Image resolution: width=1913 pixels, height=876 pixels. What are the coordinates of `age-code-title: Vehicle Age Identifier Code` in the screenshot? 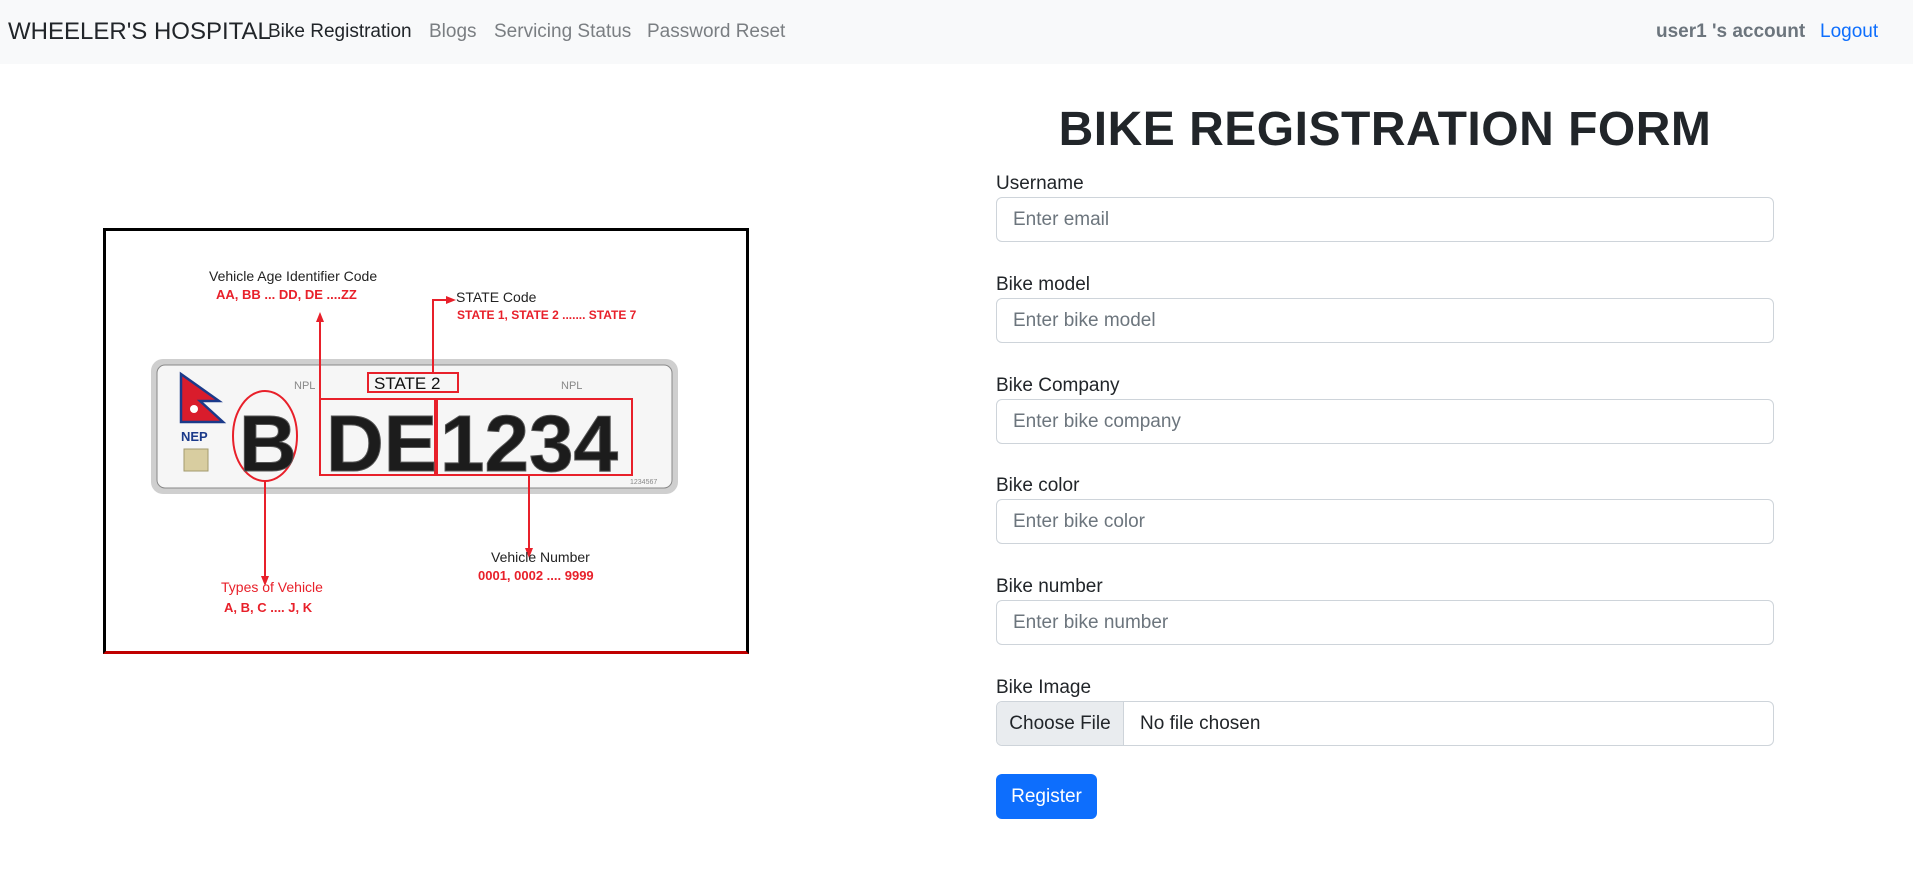 It's located at (293, 276).